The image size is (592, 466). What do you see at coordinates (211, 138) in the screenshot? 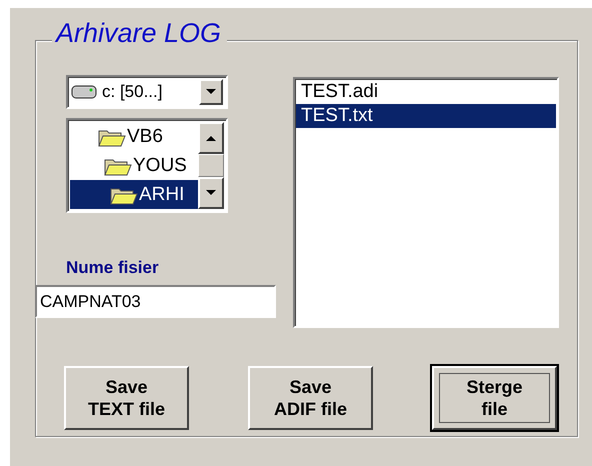
I see `scroll-up-icon` at bounding box center [211, 138].